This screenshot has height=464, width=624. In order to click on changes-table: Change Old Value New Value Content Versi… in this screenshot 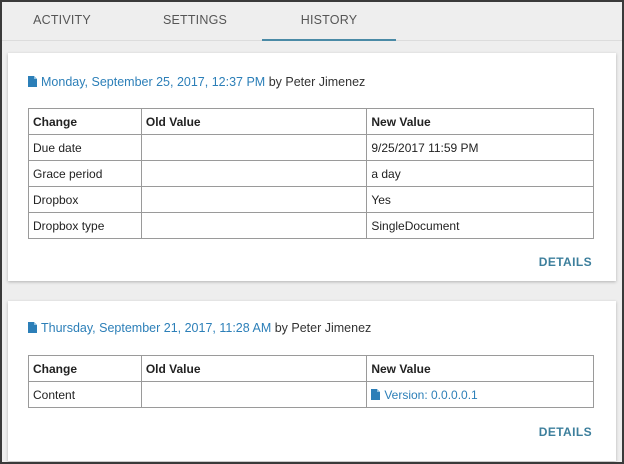, I will do `click(311, 381)`.